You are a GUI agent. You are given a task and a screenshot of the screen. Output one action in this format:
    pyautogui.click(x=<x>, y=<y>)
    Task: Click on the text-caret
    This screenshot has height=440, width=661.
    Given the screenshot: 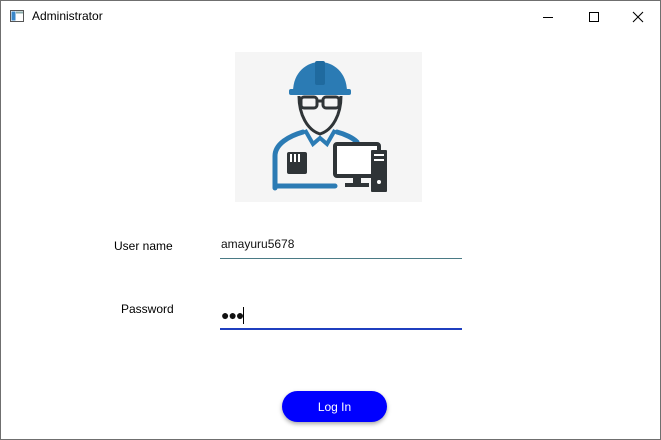 What is the action you would take?
    pyautogui.click(x=243, y=315)
    